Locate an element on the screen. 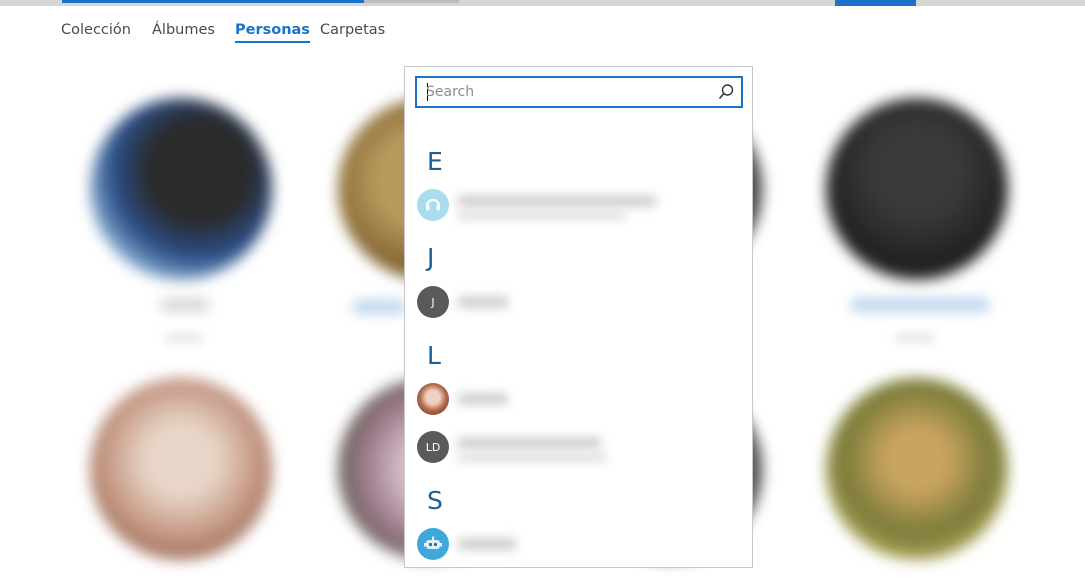 This screenshot has width=1085, height=578. robot-avatar-icon is located at coordinates (433, 544).